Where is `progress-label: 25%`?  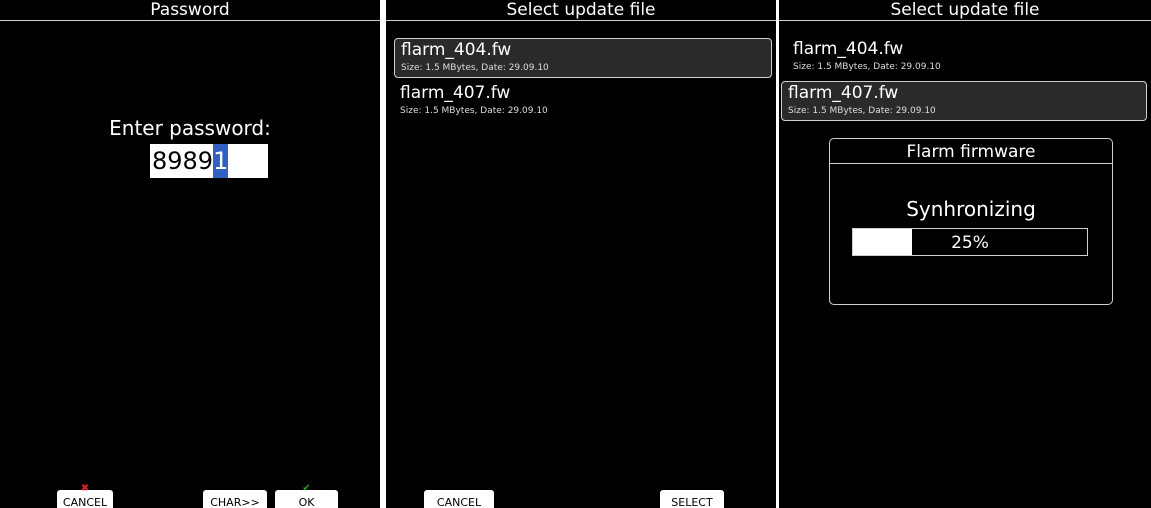
progress-label: 25% is located at coordinates (970, 243).